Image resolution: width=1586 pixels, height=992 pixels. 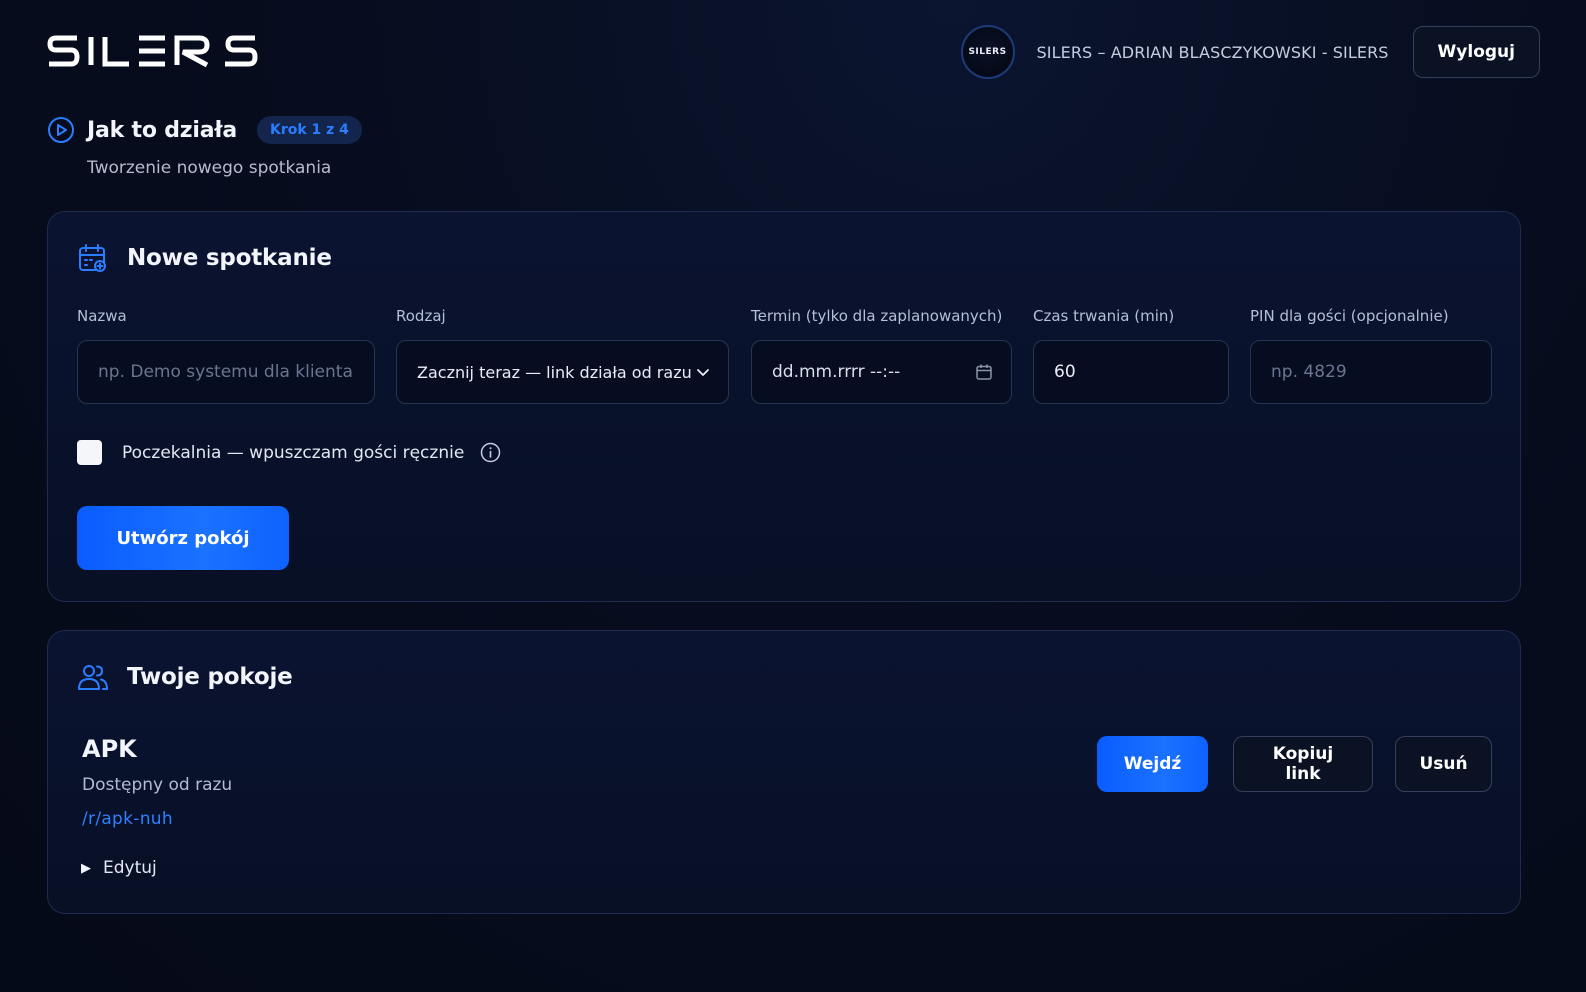 What do you see at coordinates (162, 130) in the screenshot?
I see `step-title: Jak to działa` at bounding box center [162, 130].